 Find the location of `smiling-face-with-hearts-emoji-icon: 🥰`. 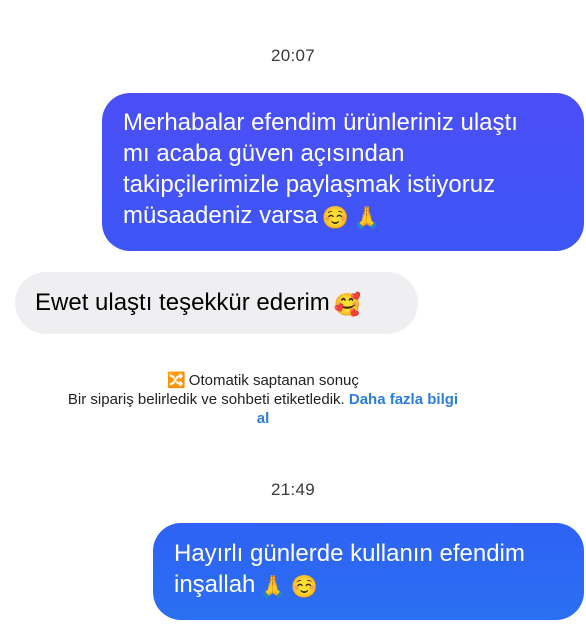

smiling-face-with-hearts-emoji-icon: 🥰 is located at coordinates (347, 304).